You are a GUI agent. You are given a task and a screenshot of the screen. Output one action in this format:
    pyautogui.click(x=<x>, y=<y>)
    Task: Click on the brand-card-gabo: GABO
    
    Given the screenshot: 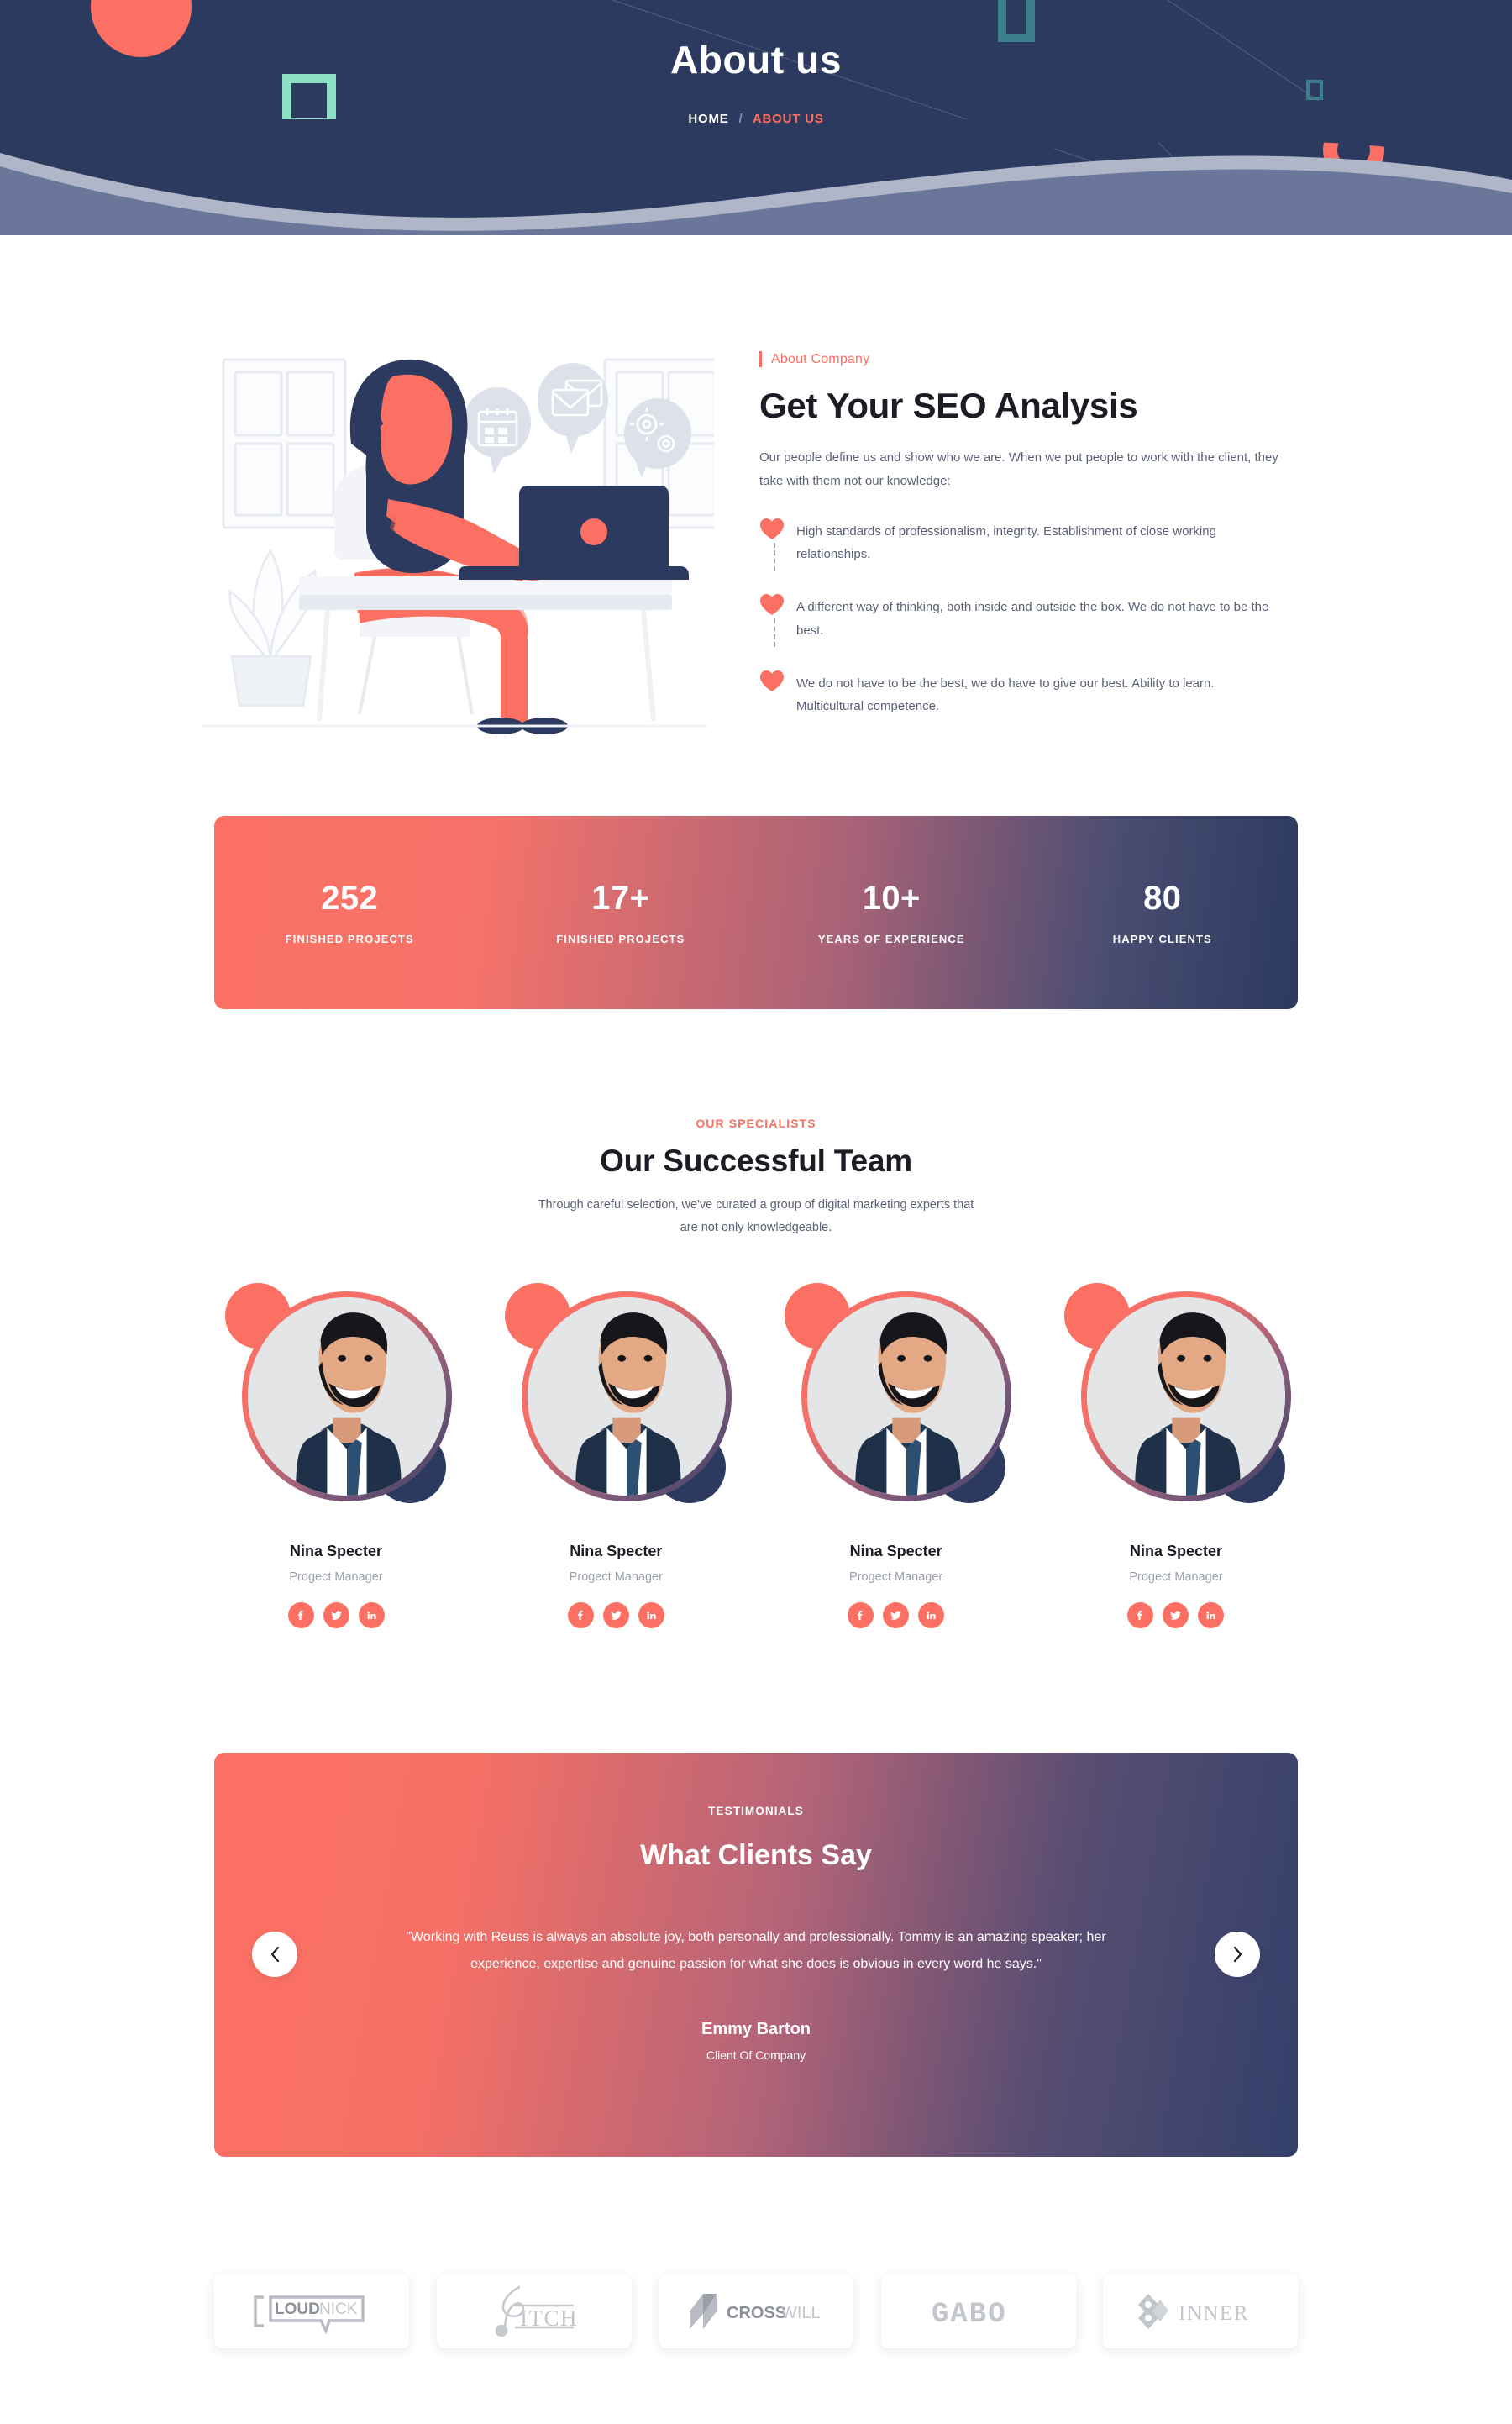 What is the action you would take?
    pyautogui.click(x=978, y=2311)
    